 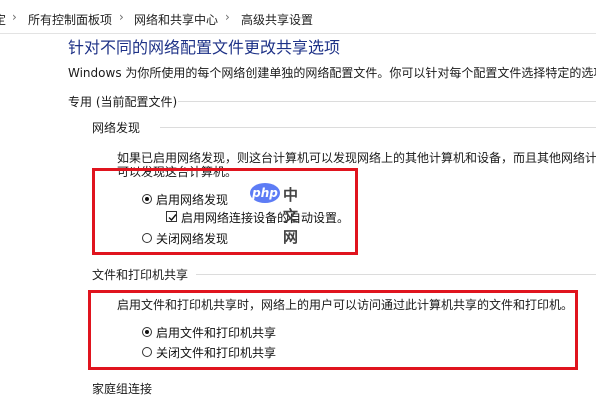 What do you see at coordinates (378, 127) in the screenshot?
I see `network-discovery-divider` at bounding box center [378, 127].